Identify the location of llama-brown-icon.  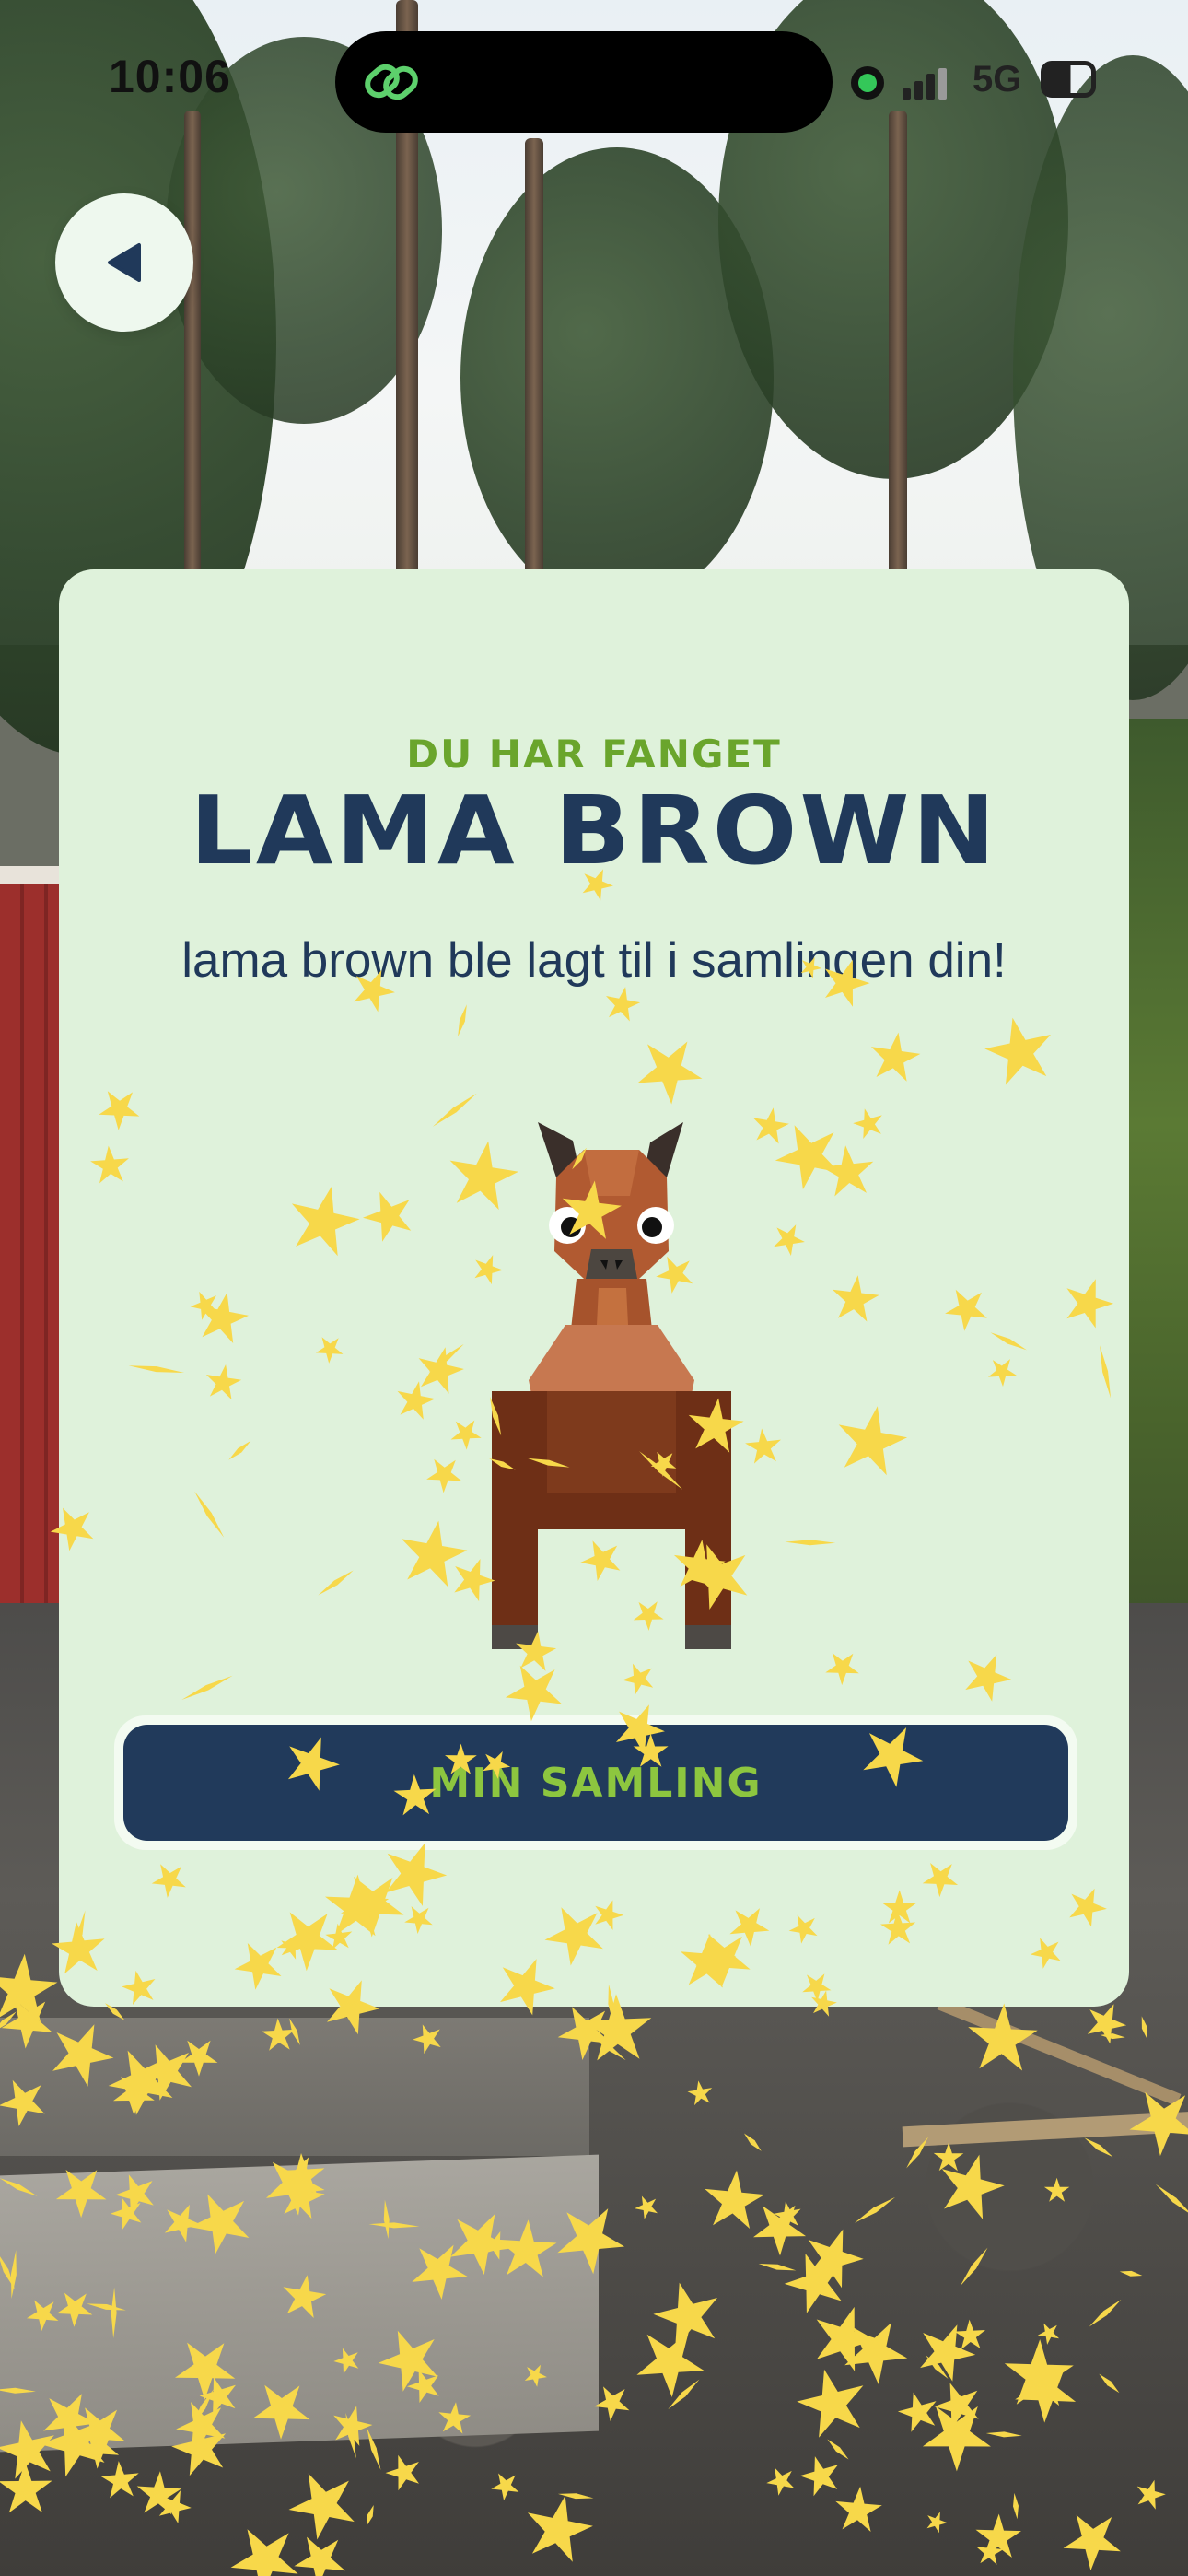
(611, 1385).